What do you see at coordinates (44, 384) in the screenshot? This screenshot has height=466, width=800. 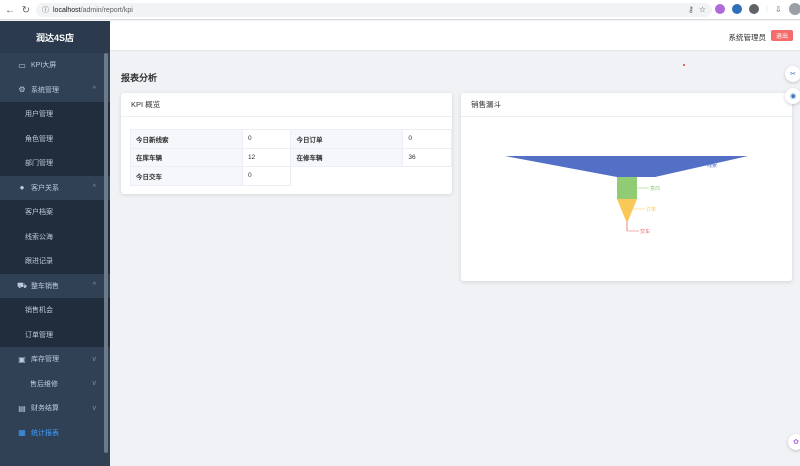 I see `sidebar-item-label: 售后维修` at bounding box center [44, 384].